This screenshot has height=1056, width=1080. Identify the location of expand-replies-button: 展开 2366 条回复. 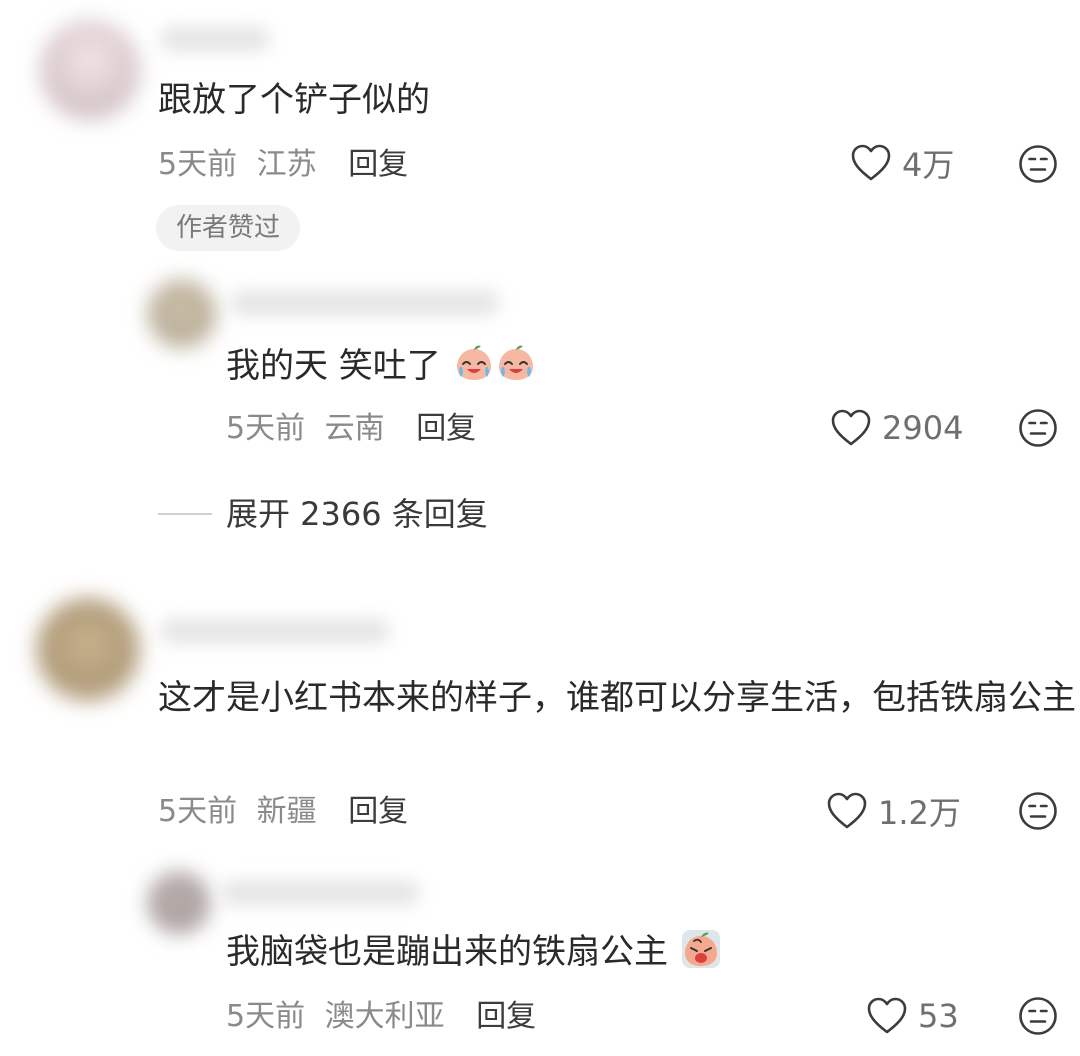
(323, 514).